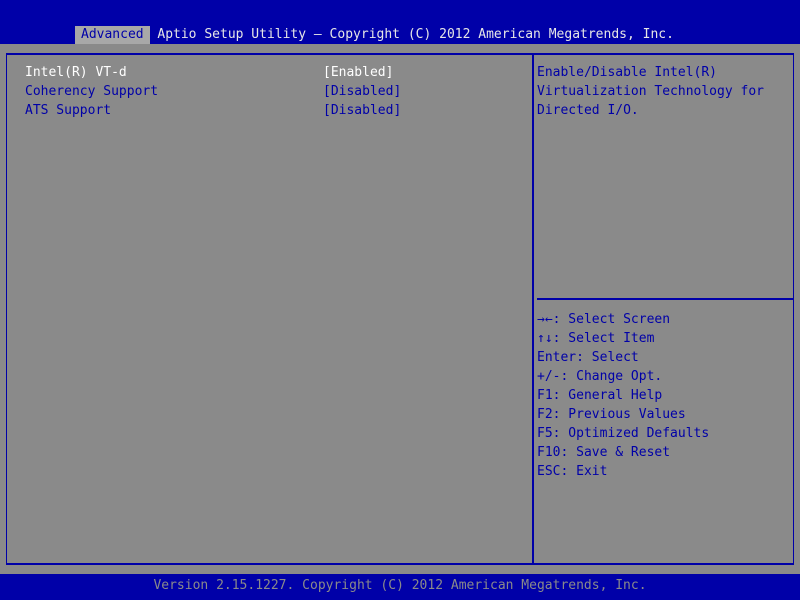 This screenshot has height=600, width=800. Describe the element at coordinates (650, 91) in the screenshot. I see `help-line: Virtualization Technology for` at that location.